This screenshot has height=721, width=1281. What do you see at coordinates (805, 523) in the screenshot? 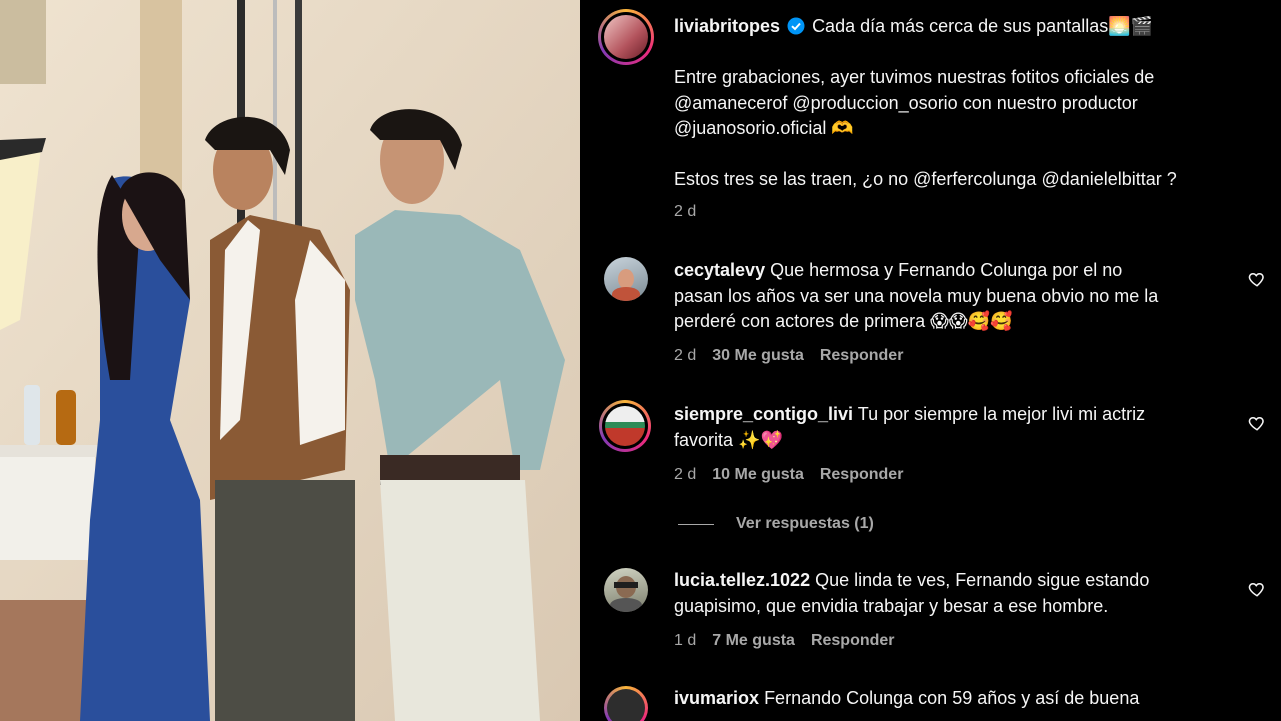
I see `view-replies-label: Ver respuestas (1)` at bounding box center [805, 523].